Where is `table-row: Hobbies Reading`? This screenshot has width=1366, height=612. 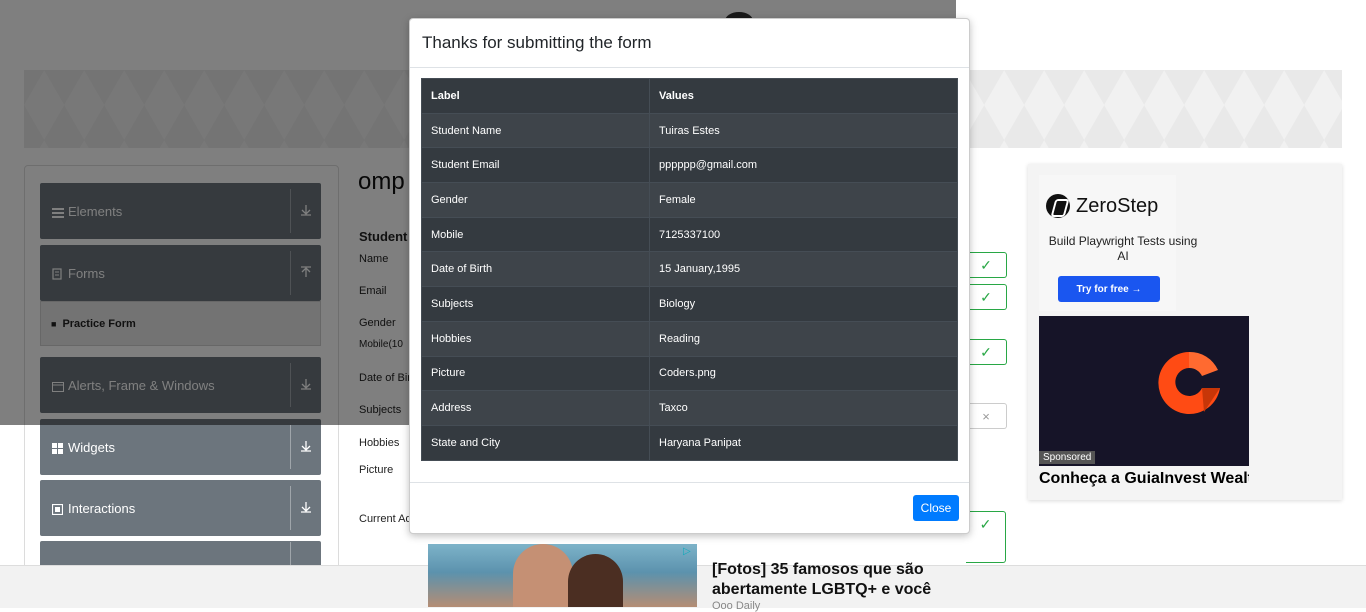
table-row: Hobbies Reading is located at coordinates (689, 338).